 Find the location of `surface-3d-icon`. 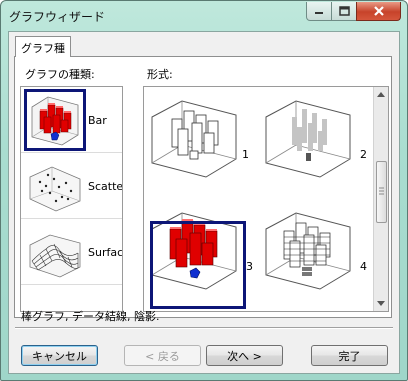

surface-3d-icon is located at coordinates (55, 256).